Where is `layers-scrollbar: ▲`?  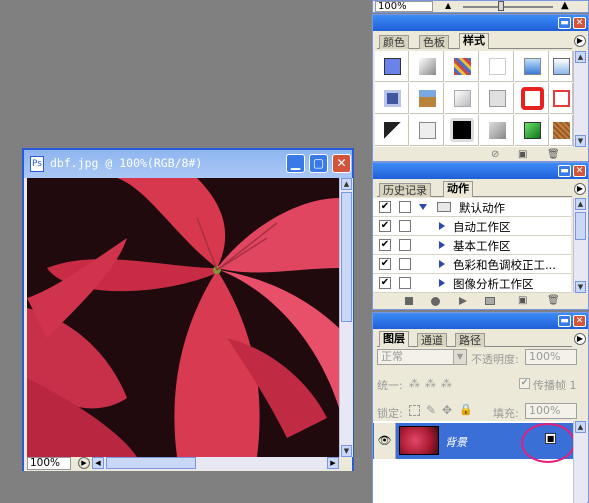
layers-scrollbar: ▲ is located at coordinates (580, 462).